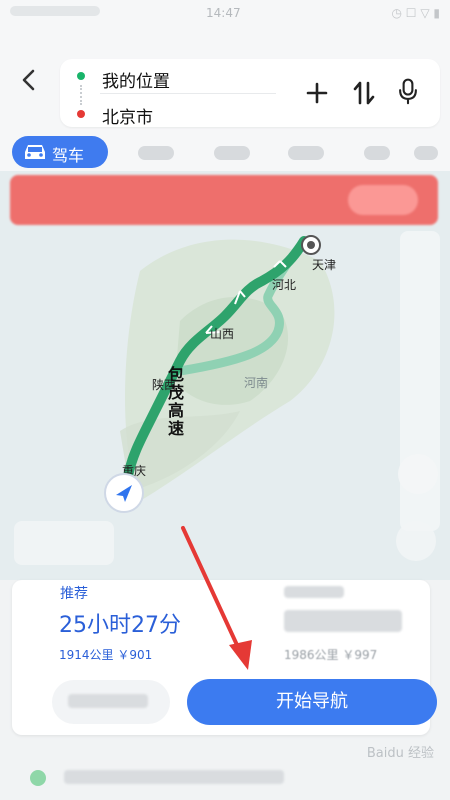  Describe the element at coordinates (35, 152) in the screenshot. I see `car-icon` at that location.